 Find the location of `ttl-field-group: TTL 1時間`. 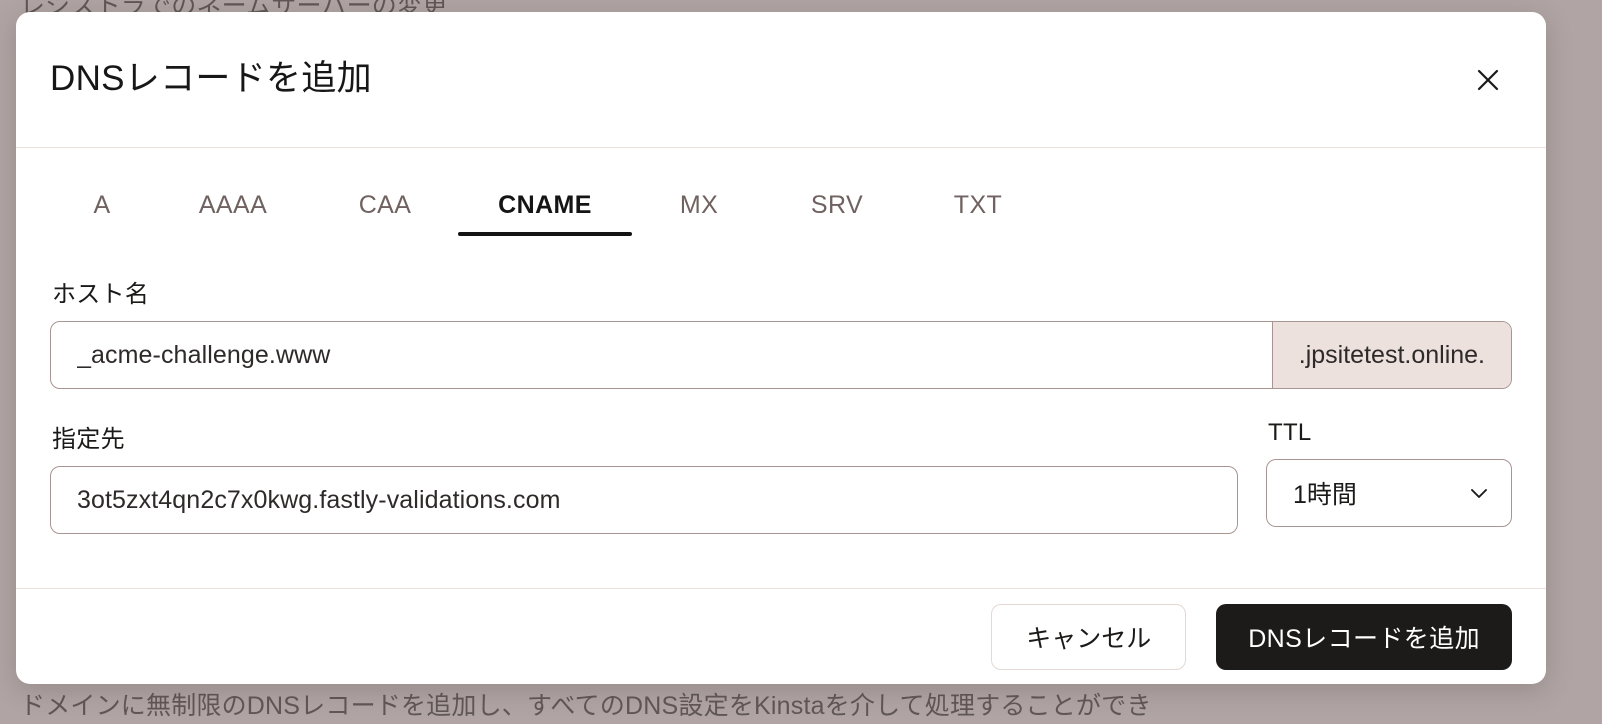

ttl-field-group: TTL 1時間 is located at coordinates (1389, 473).